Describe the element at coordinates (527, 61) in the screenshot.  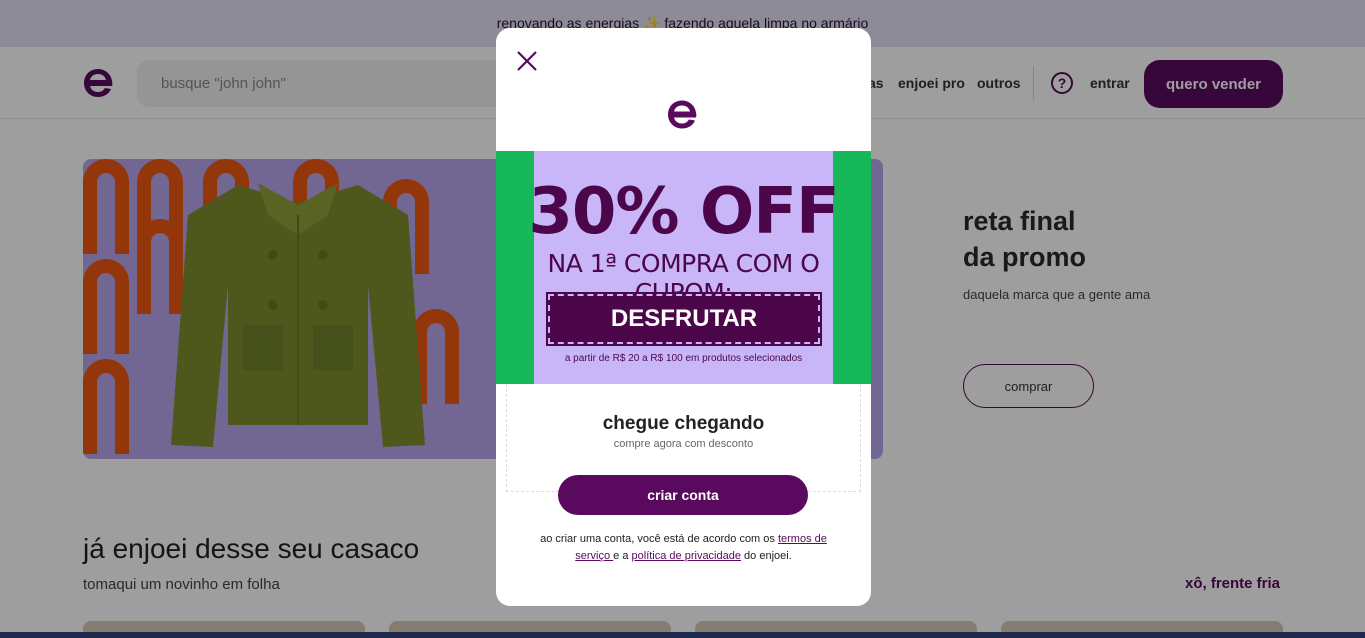
I see `close-icon` at that location.